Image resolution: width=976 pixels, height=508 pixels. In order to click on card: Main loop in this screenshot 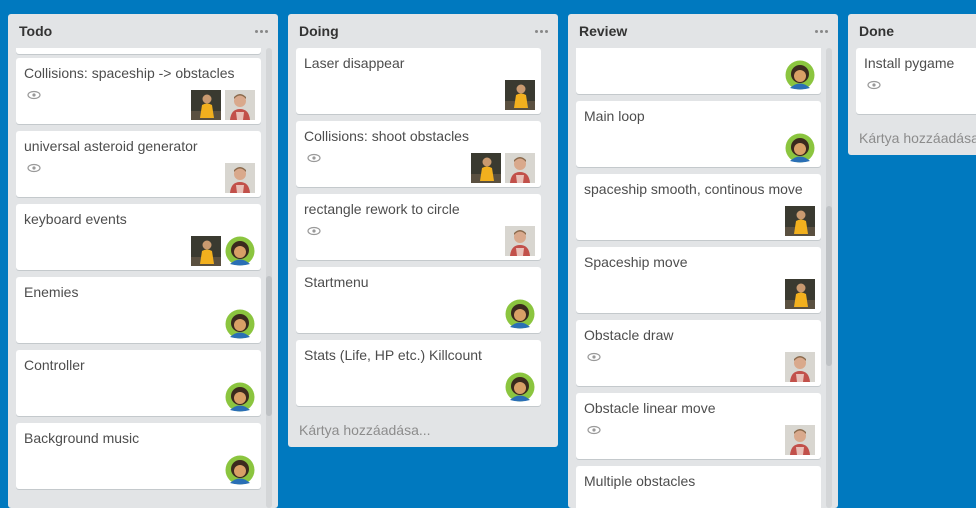, I will do `click(698, 134)`.